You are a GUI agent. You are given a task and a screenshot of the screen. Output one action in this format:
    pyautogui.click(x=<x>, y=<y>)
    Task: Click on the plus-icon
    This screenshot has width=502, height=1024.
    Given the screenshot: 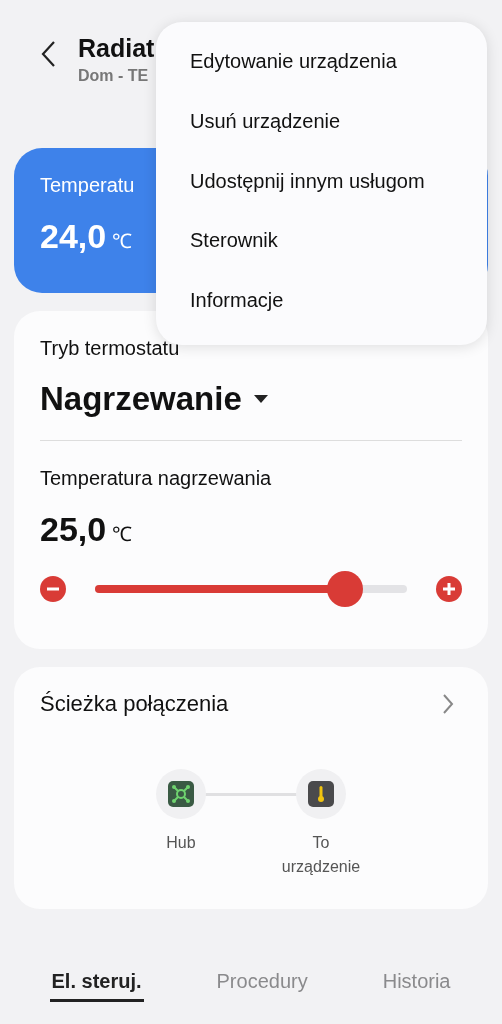 What is the action you would take?
    pyautogui.click(x=449, y=589)
    